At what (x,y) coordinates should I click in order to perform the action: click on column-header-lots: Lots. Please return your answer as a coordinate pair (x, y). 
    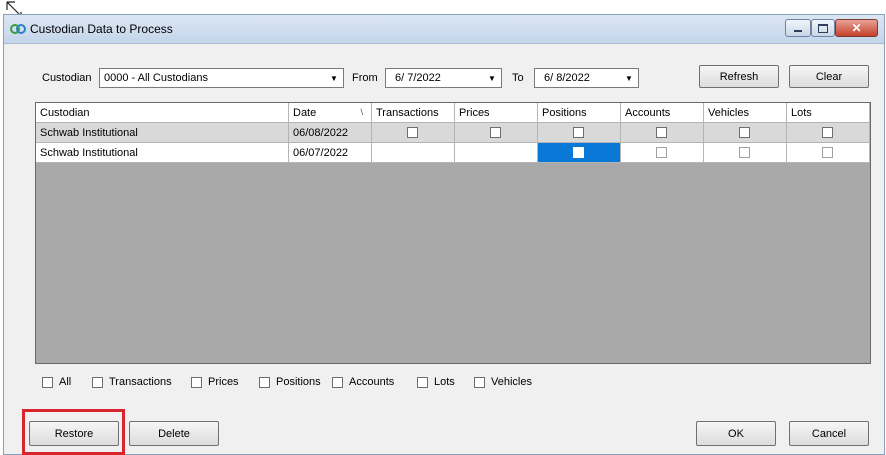
    Looking at the image, I should click on (828, 113).